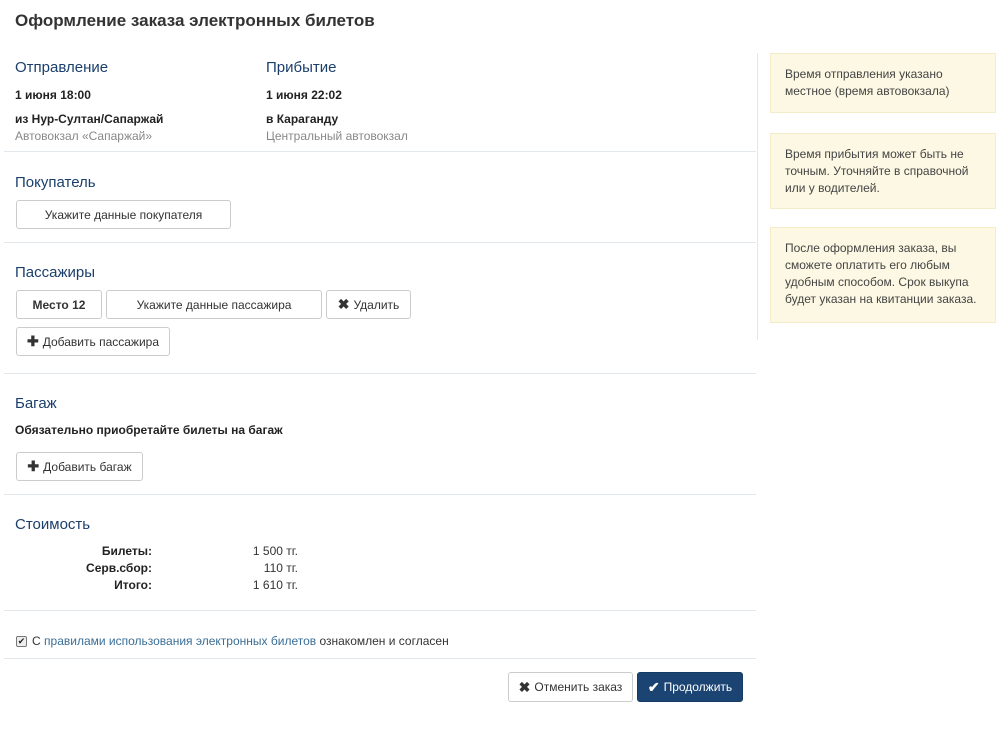 Image resolution: width=1000 pixels, height=731 pixels. Describe the element at coordinates (653, 686) in the screenshot. I see `check-icon: ✔` at that location.